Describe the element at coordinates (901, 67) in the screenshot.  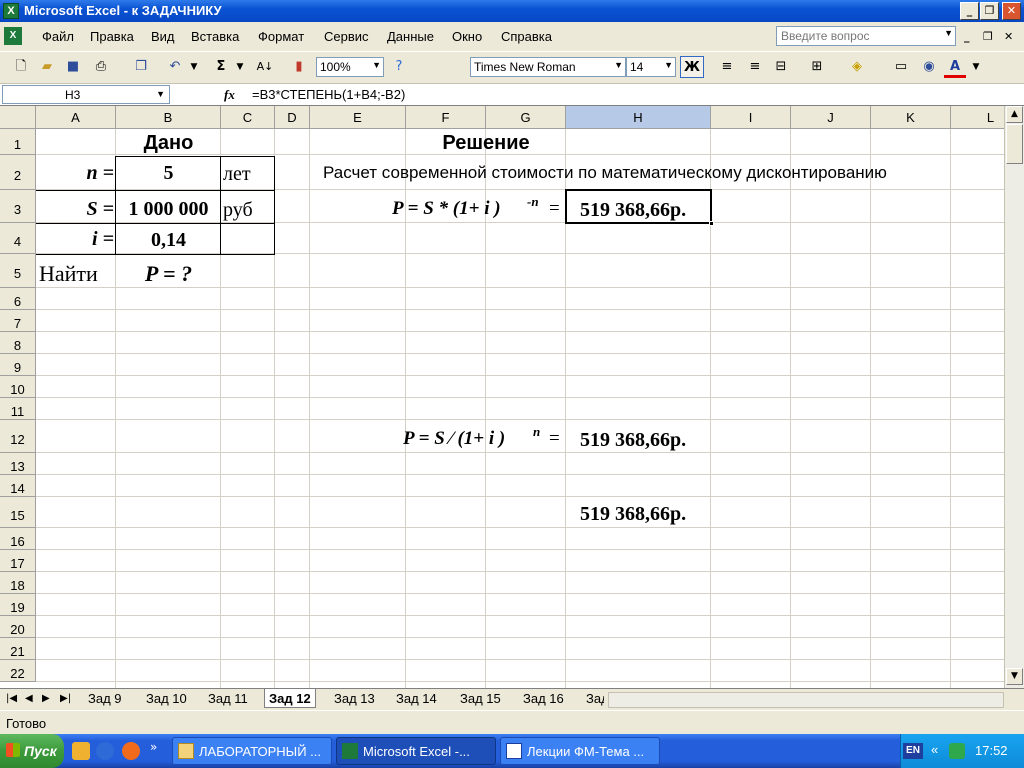
I see `spelling-icon: ▭` at that location.